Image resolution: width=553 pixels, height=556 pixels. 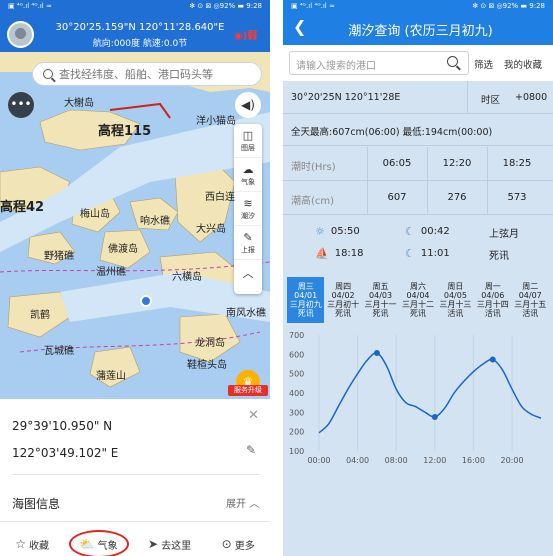 I want to click on day-tab-2: 周五 04/03 三月十一 死讯, so click(x=380, y=300).